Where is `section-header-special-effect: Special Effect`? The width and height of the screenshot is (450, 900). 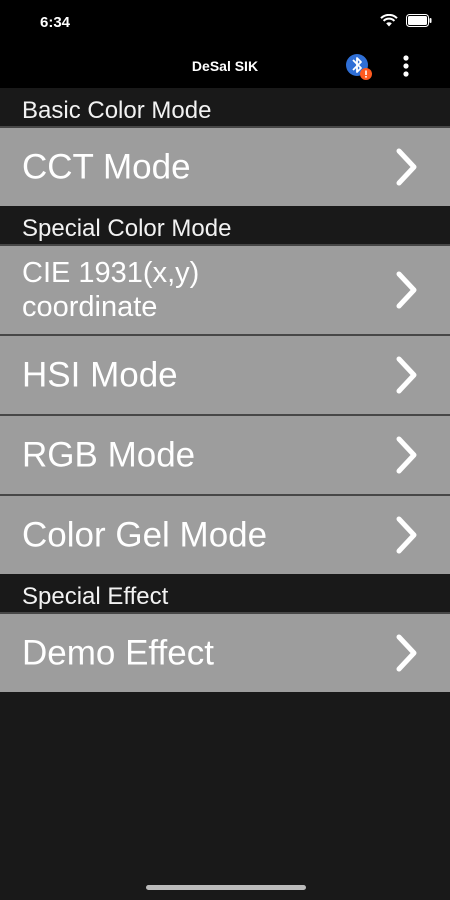
section-header-special-effect: Special Effect is located at coordinates (95, 596).